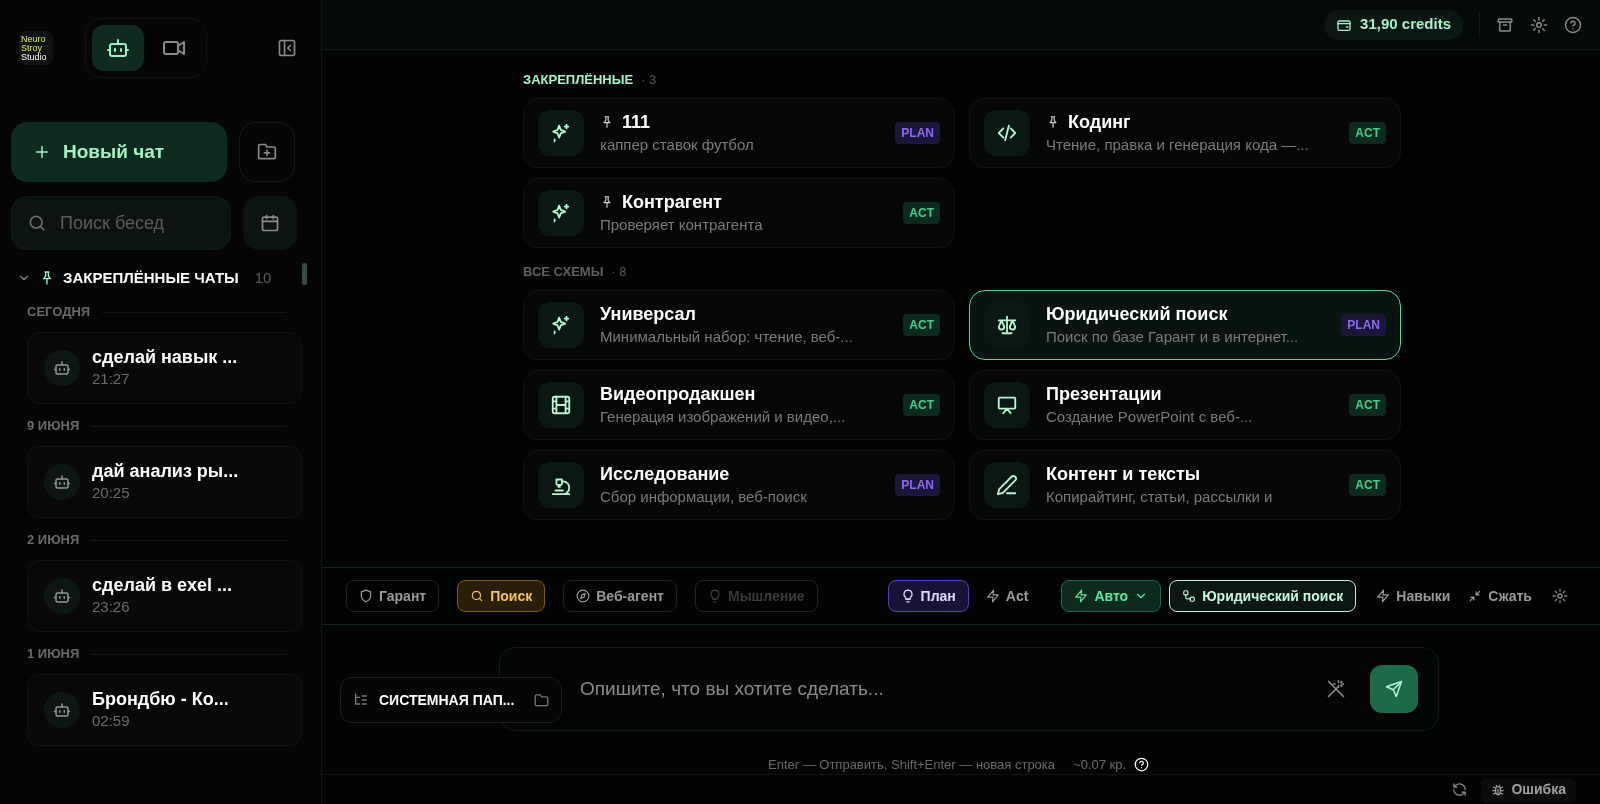 The height and width of the screenshot is (804, 1600). I want to click on card-title: Видеопродакшен, so click(678, 394).